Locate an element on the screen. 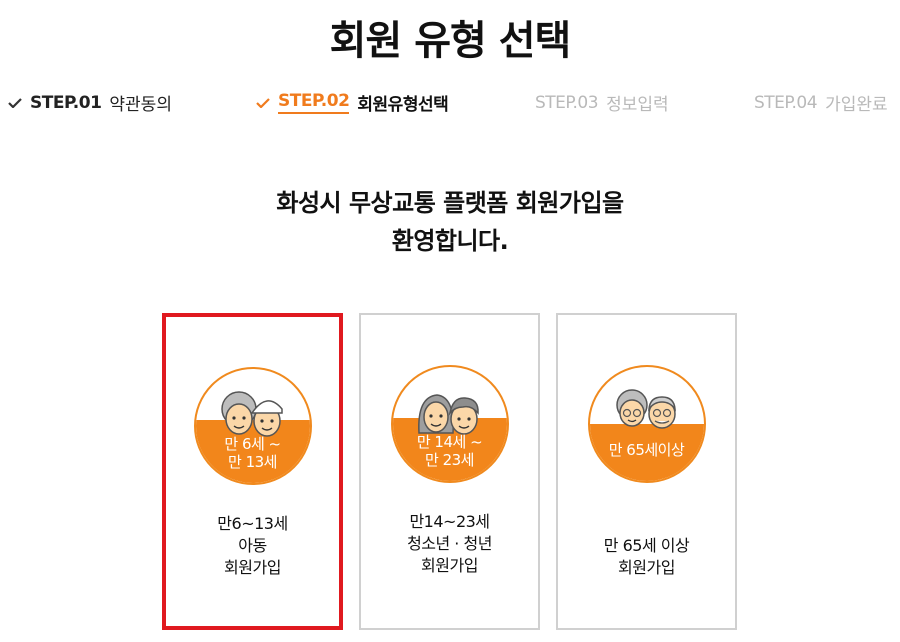  card-label: 만6~13세 아동 회원가입 is located at coordinates (252, 546).